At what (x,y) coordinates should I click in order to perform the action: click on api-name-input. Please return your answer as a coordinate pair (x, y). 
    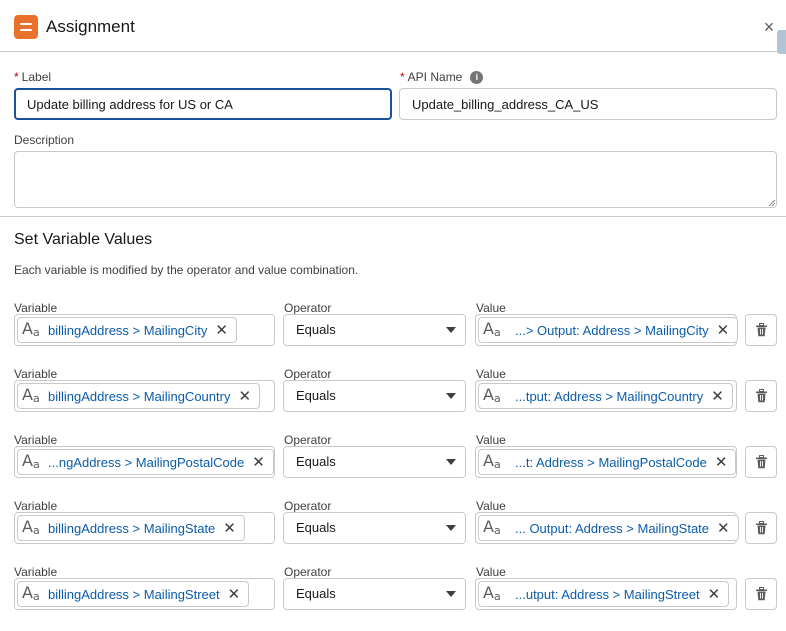
    Looking at the image, I should click on (588, 104).